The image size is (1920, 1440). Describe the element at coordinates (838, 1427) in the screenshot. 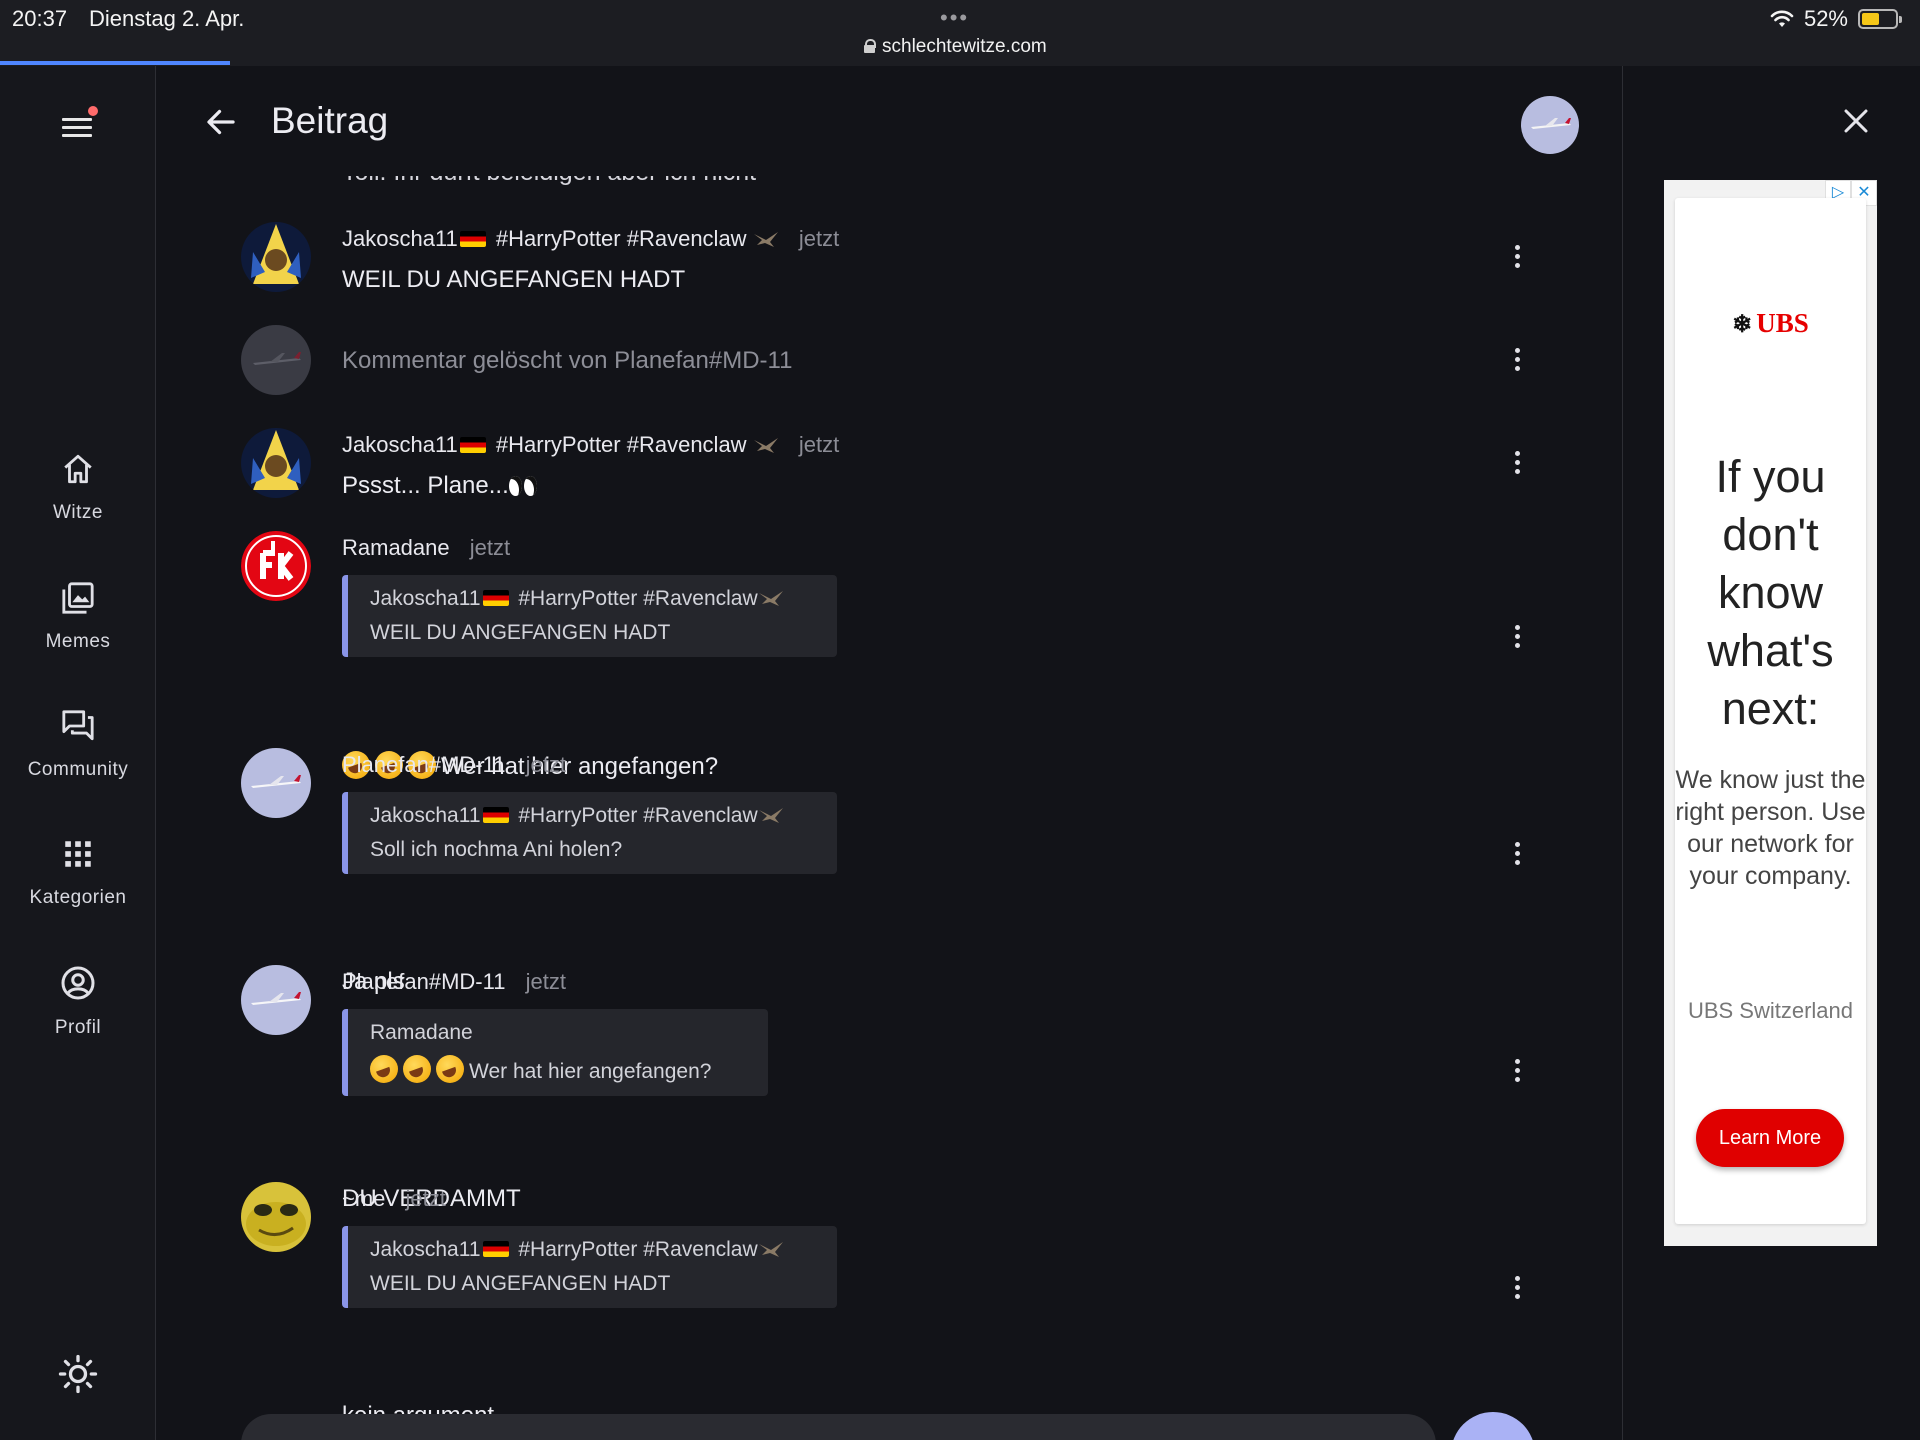

I see `comment-input` at that location.